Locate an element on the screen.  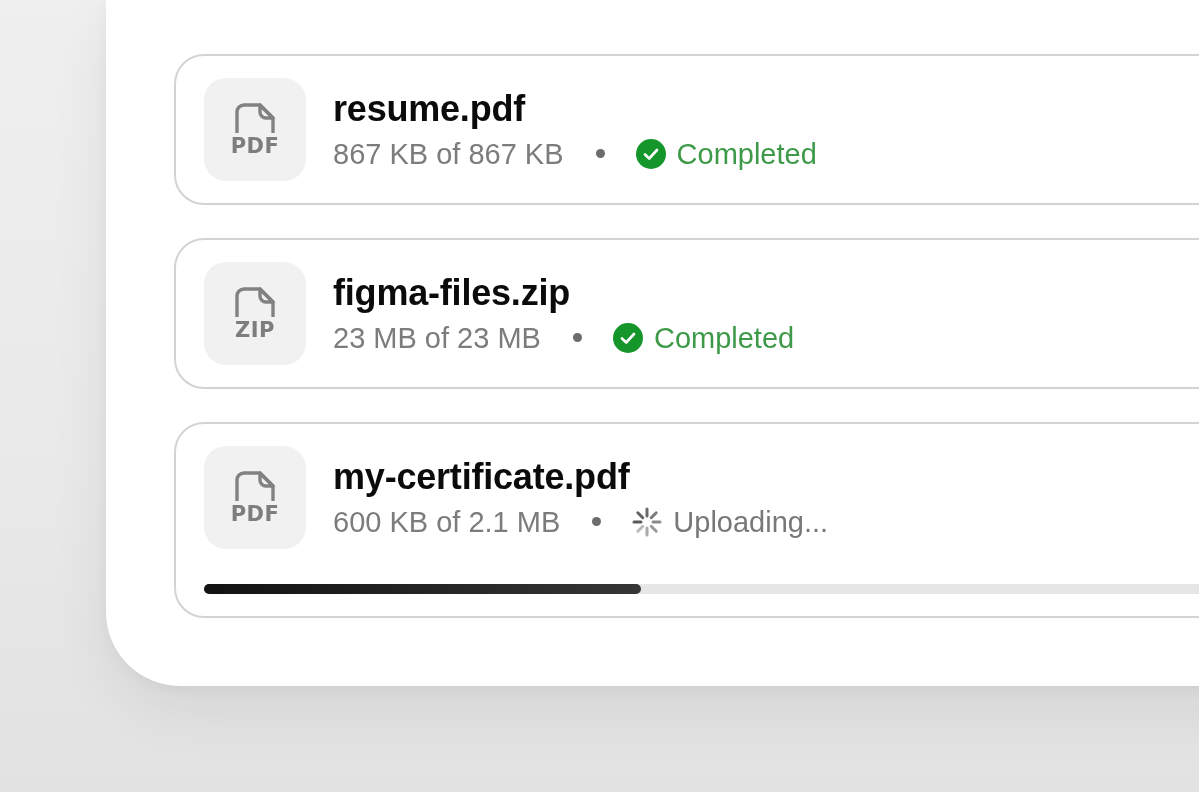
file-name: my-certificate.pdf is located at coordinates (482, 476).